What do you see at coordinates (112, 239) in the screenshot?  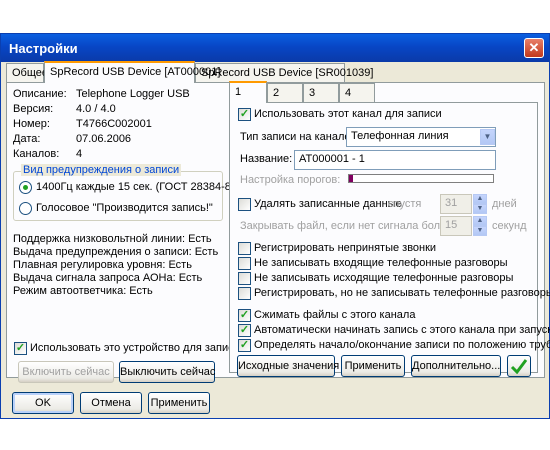 I see `feature-low-voltage: Поддержка низковольтной линии: Есть` at bounding box center [112, 239].